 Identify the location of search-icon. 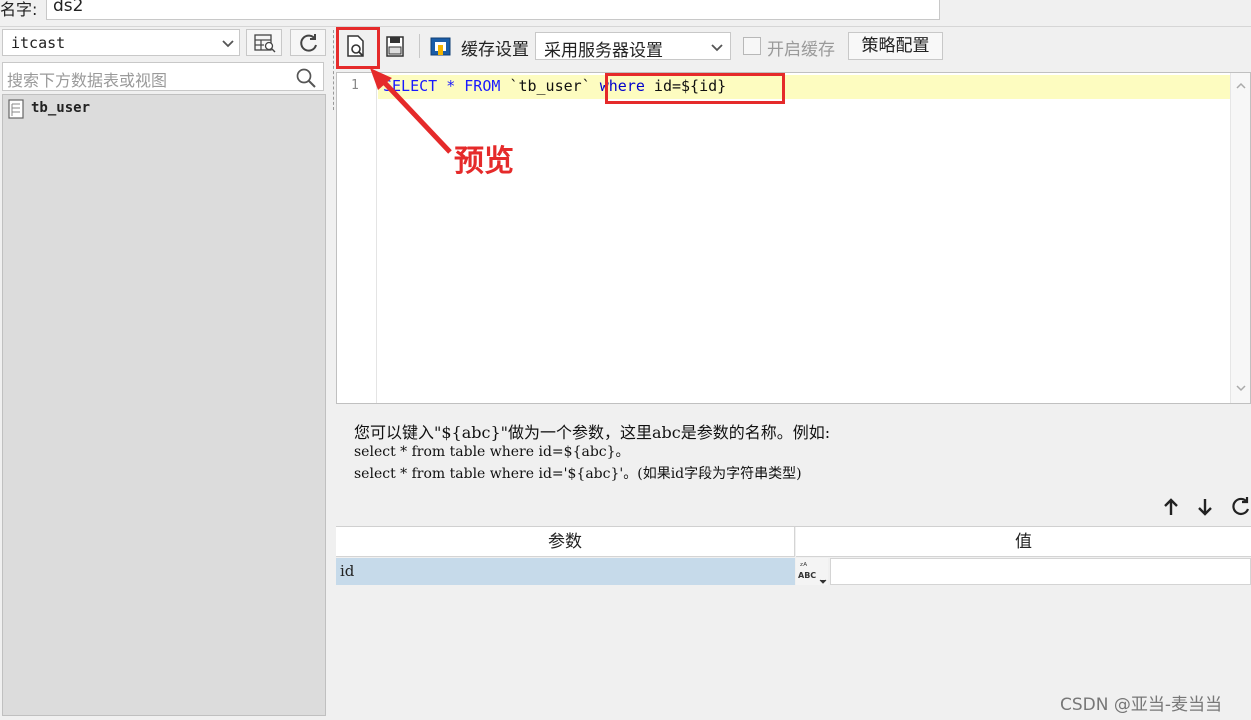
(306, 78).